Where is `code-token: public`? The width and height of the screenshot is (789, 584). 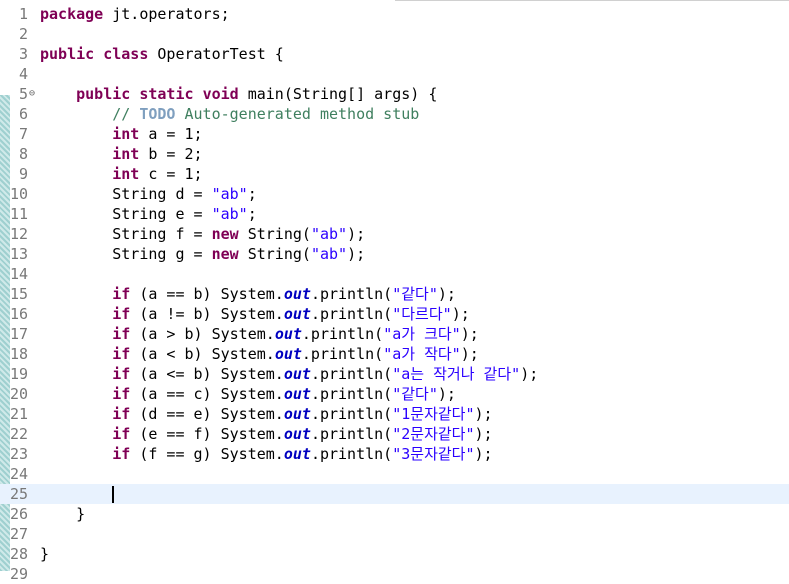
code-token: public is located at coordinates (103, 94).